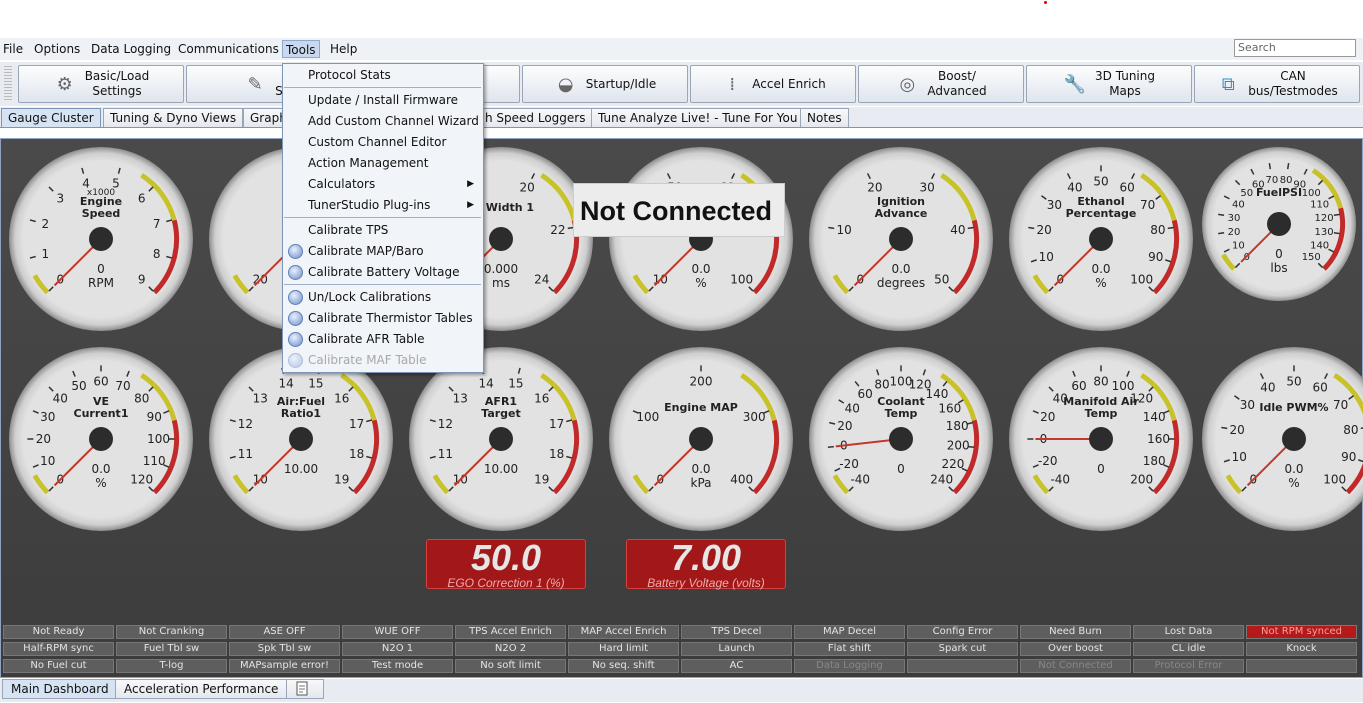  What do you see at coordinates (1323, 232) in the screenshot?
I see `gauge-tick-label: 130` at bounding box center [1323, 232].